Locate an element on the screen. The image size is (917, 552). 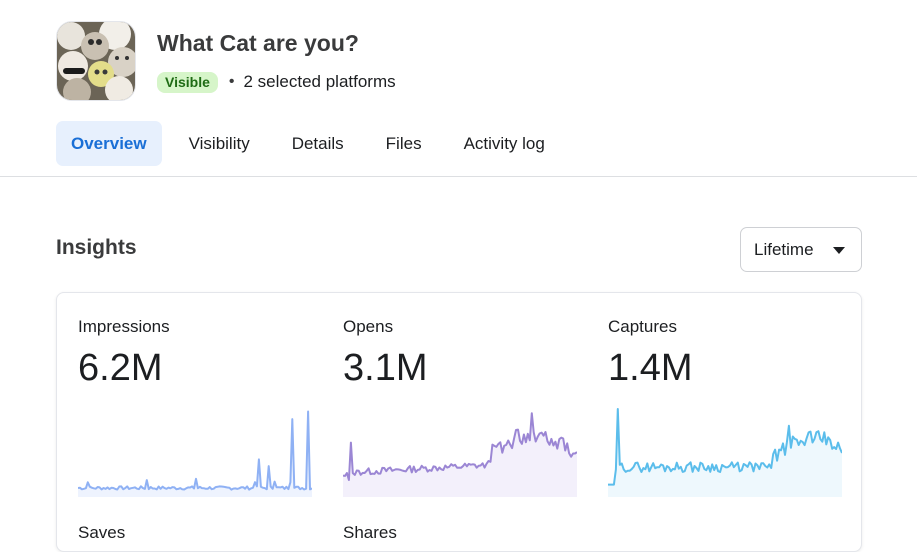
opens-sparkline is located at coordinates (460, 454).